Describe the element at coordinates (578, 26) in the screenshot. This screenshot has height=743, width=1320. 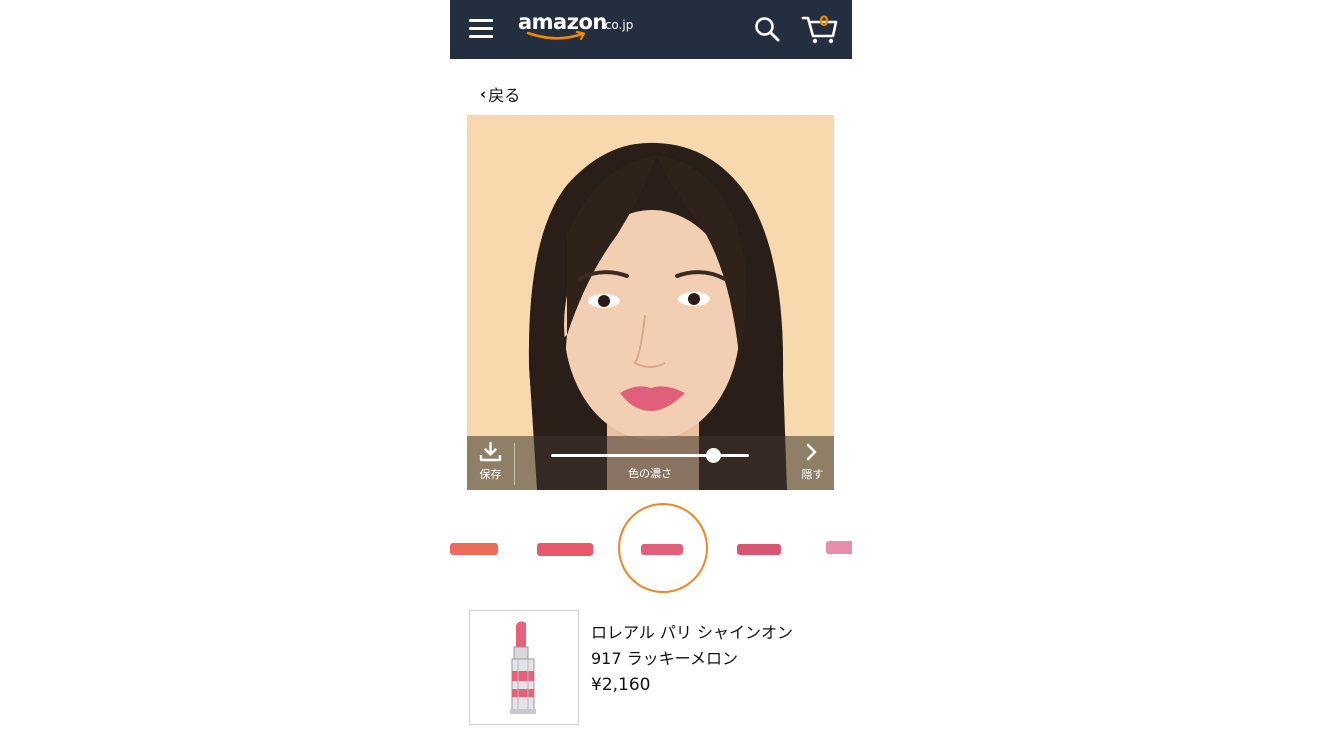
I see `amazon-logo: amazon .co.jp` at that location.